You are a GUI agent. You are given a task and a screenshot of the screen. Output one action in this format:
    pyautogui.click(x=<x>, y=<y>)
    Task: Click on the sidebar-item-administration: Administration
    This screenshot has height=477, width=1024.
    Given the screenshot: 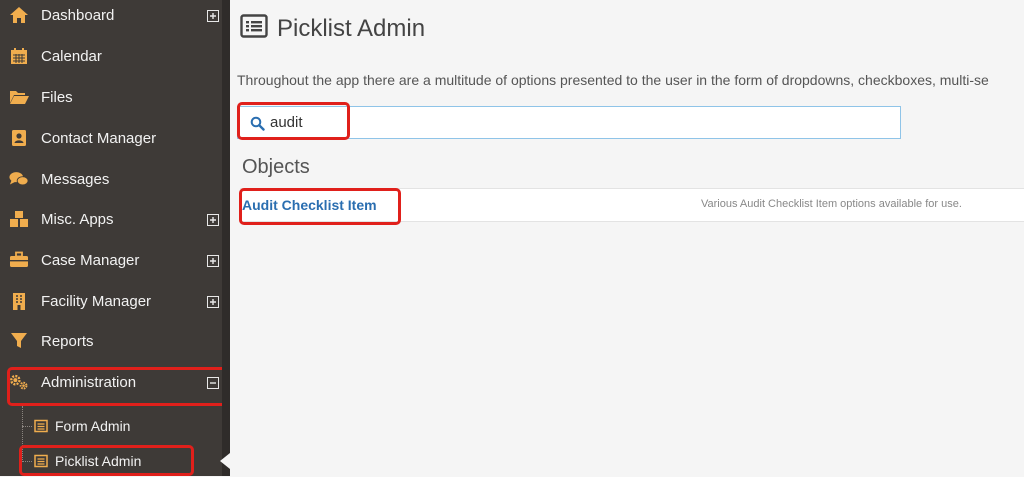 What is the action you would take?
    pyautogui.click(x=111, y=382)
    